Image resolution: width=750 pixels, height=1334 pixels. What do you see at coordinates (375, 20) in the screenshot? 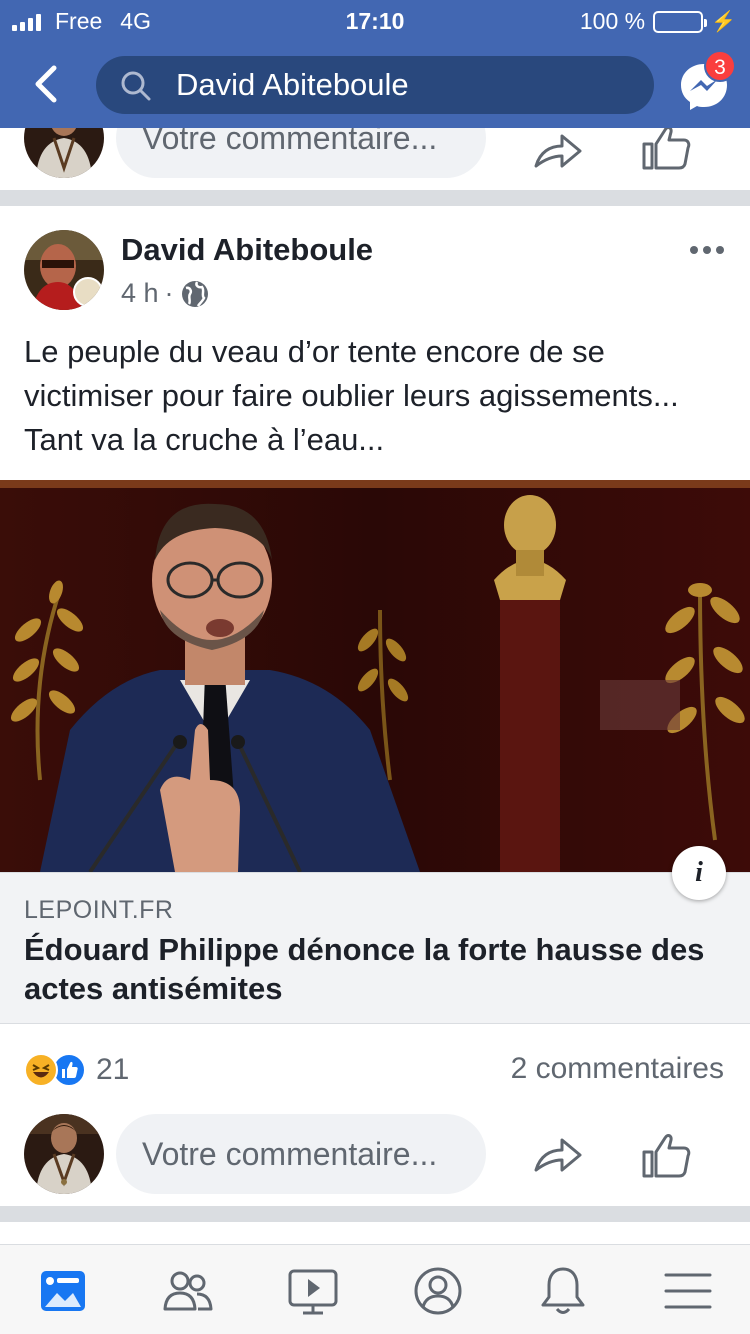
I see `status-bar: Free 4G 17:10 100 % ⚡` at bounding box center [375, 20].